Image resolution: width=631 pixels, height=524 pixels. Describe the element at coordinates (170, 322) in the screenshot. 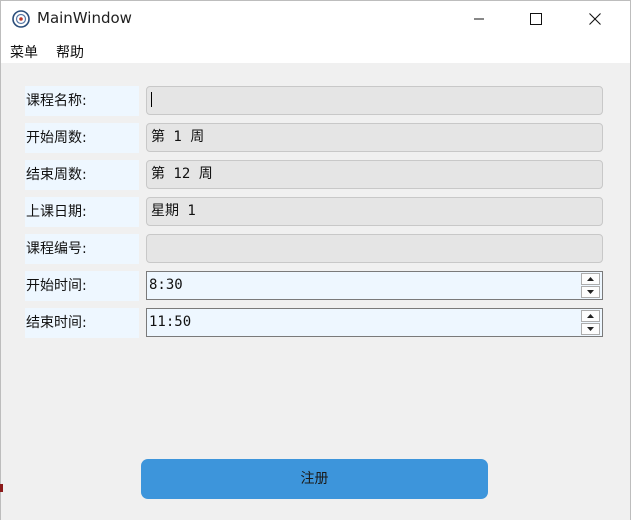

I see `end-time-value: 11:50` at that location.